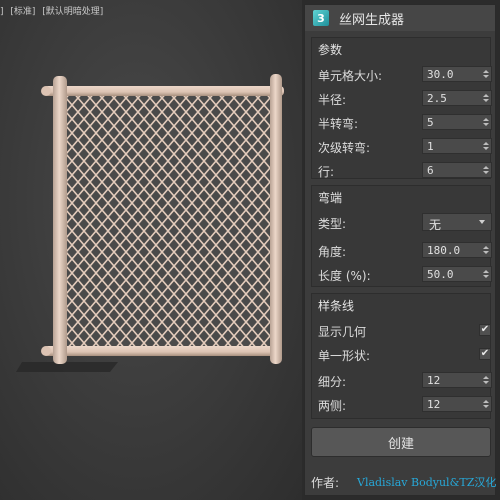  Describe the element at coordinates (60, 220) in the screenshot. I see `left-post` at that location.